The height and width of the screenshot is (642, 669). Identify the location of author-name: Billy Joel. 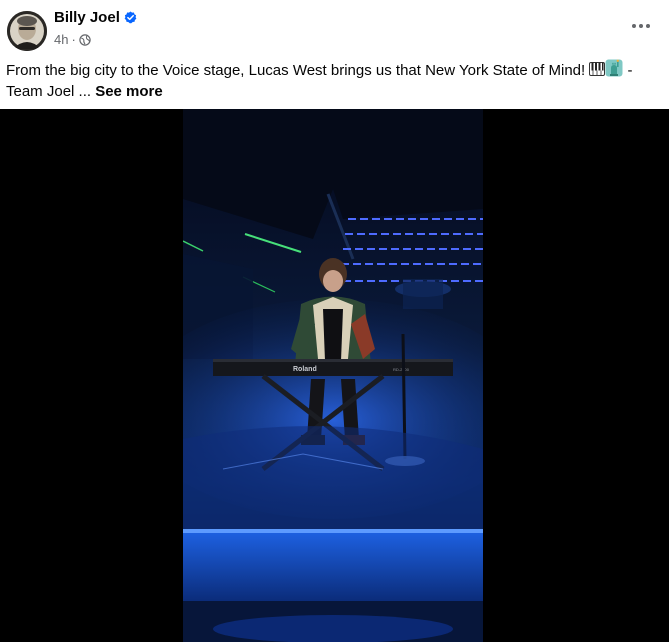
(87, 17).